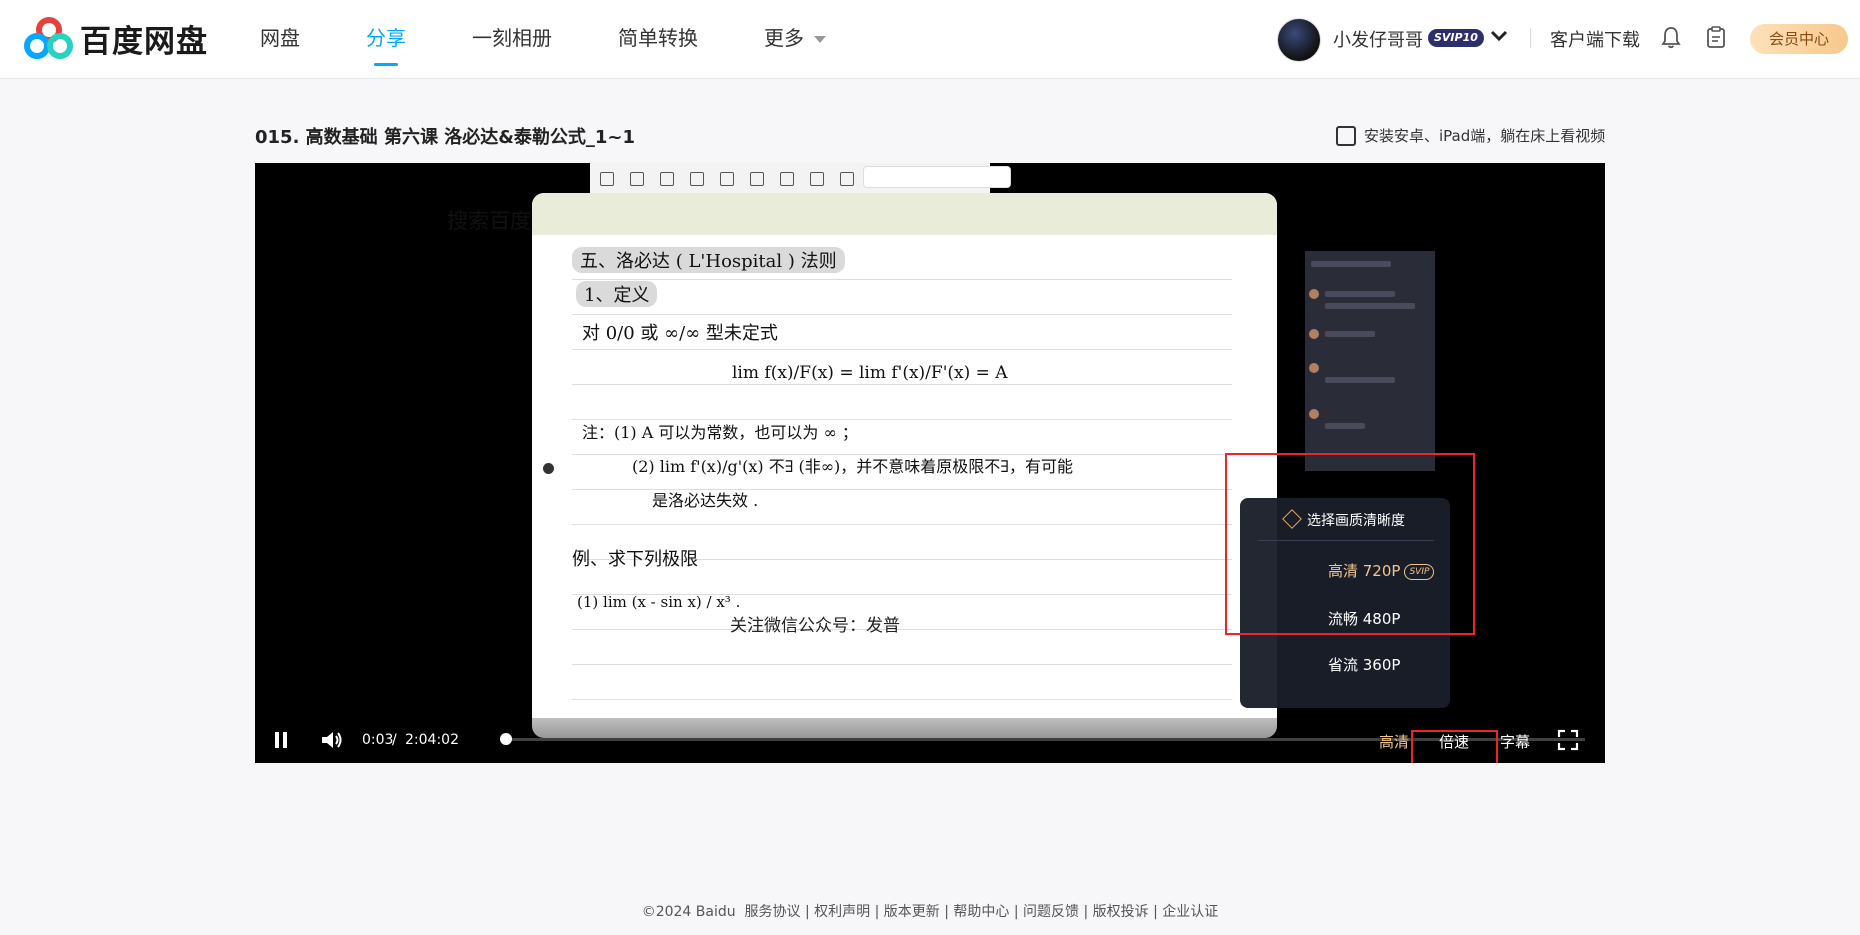  What do you see at coordinates (144, 42) in the screenshot?
I see `brand-name: 百度网盘` at bounding box center [144, 42].